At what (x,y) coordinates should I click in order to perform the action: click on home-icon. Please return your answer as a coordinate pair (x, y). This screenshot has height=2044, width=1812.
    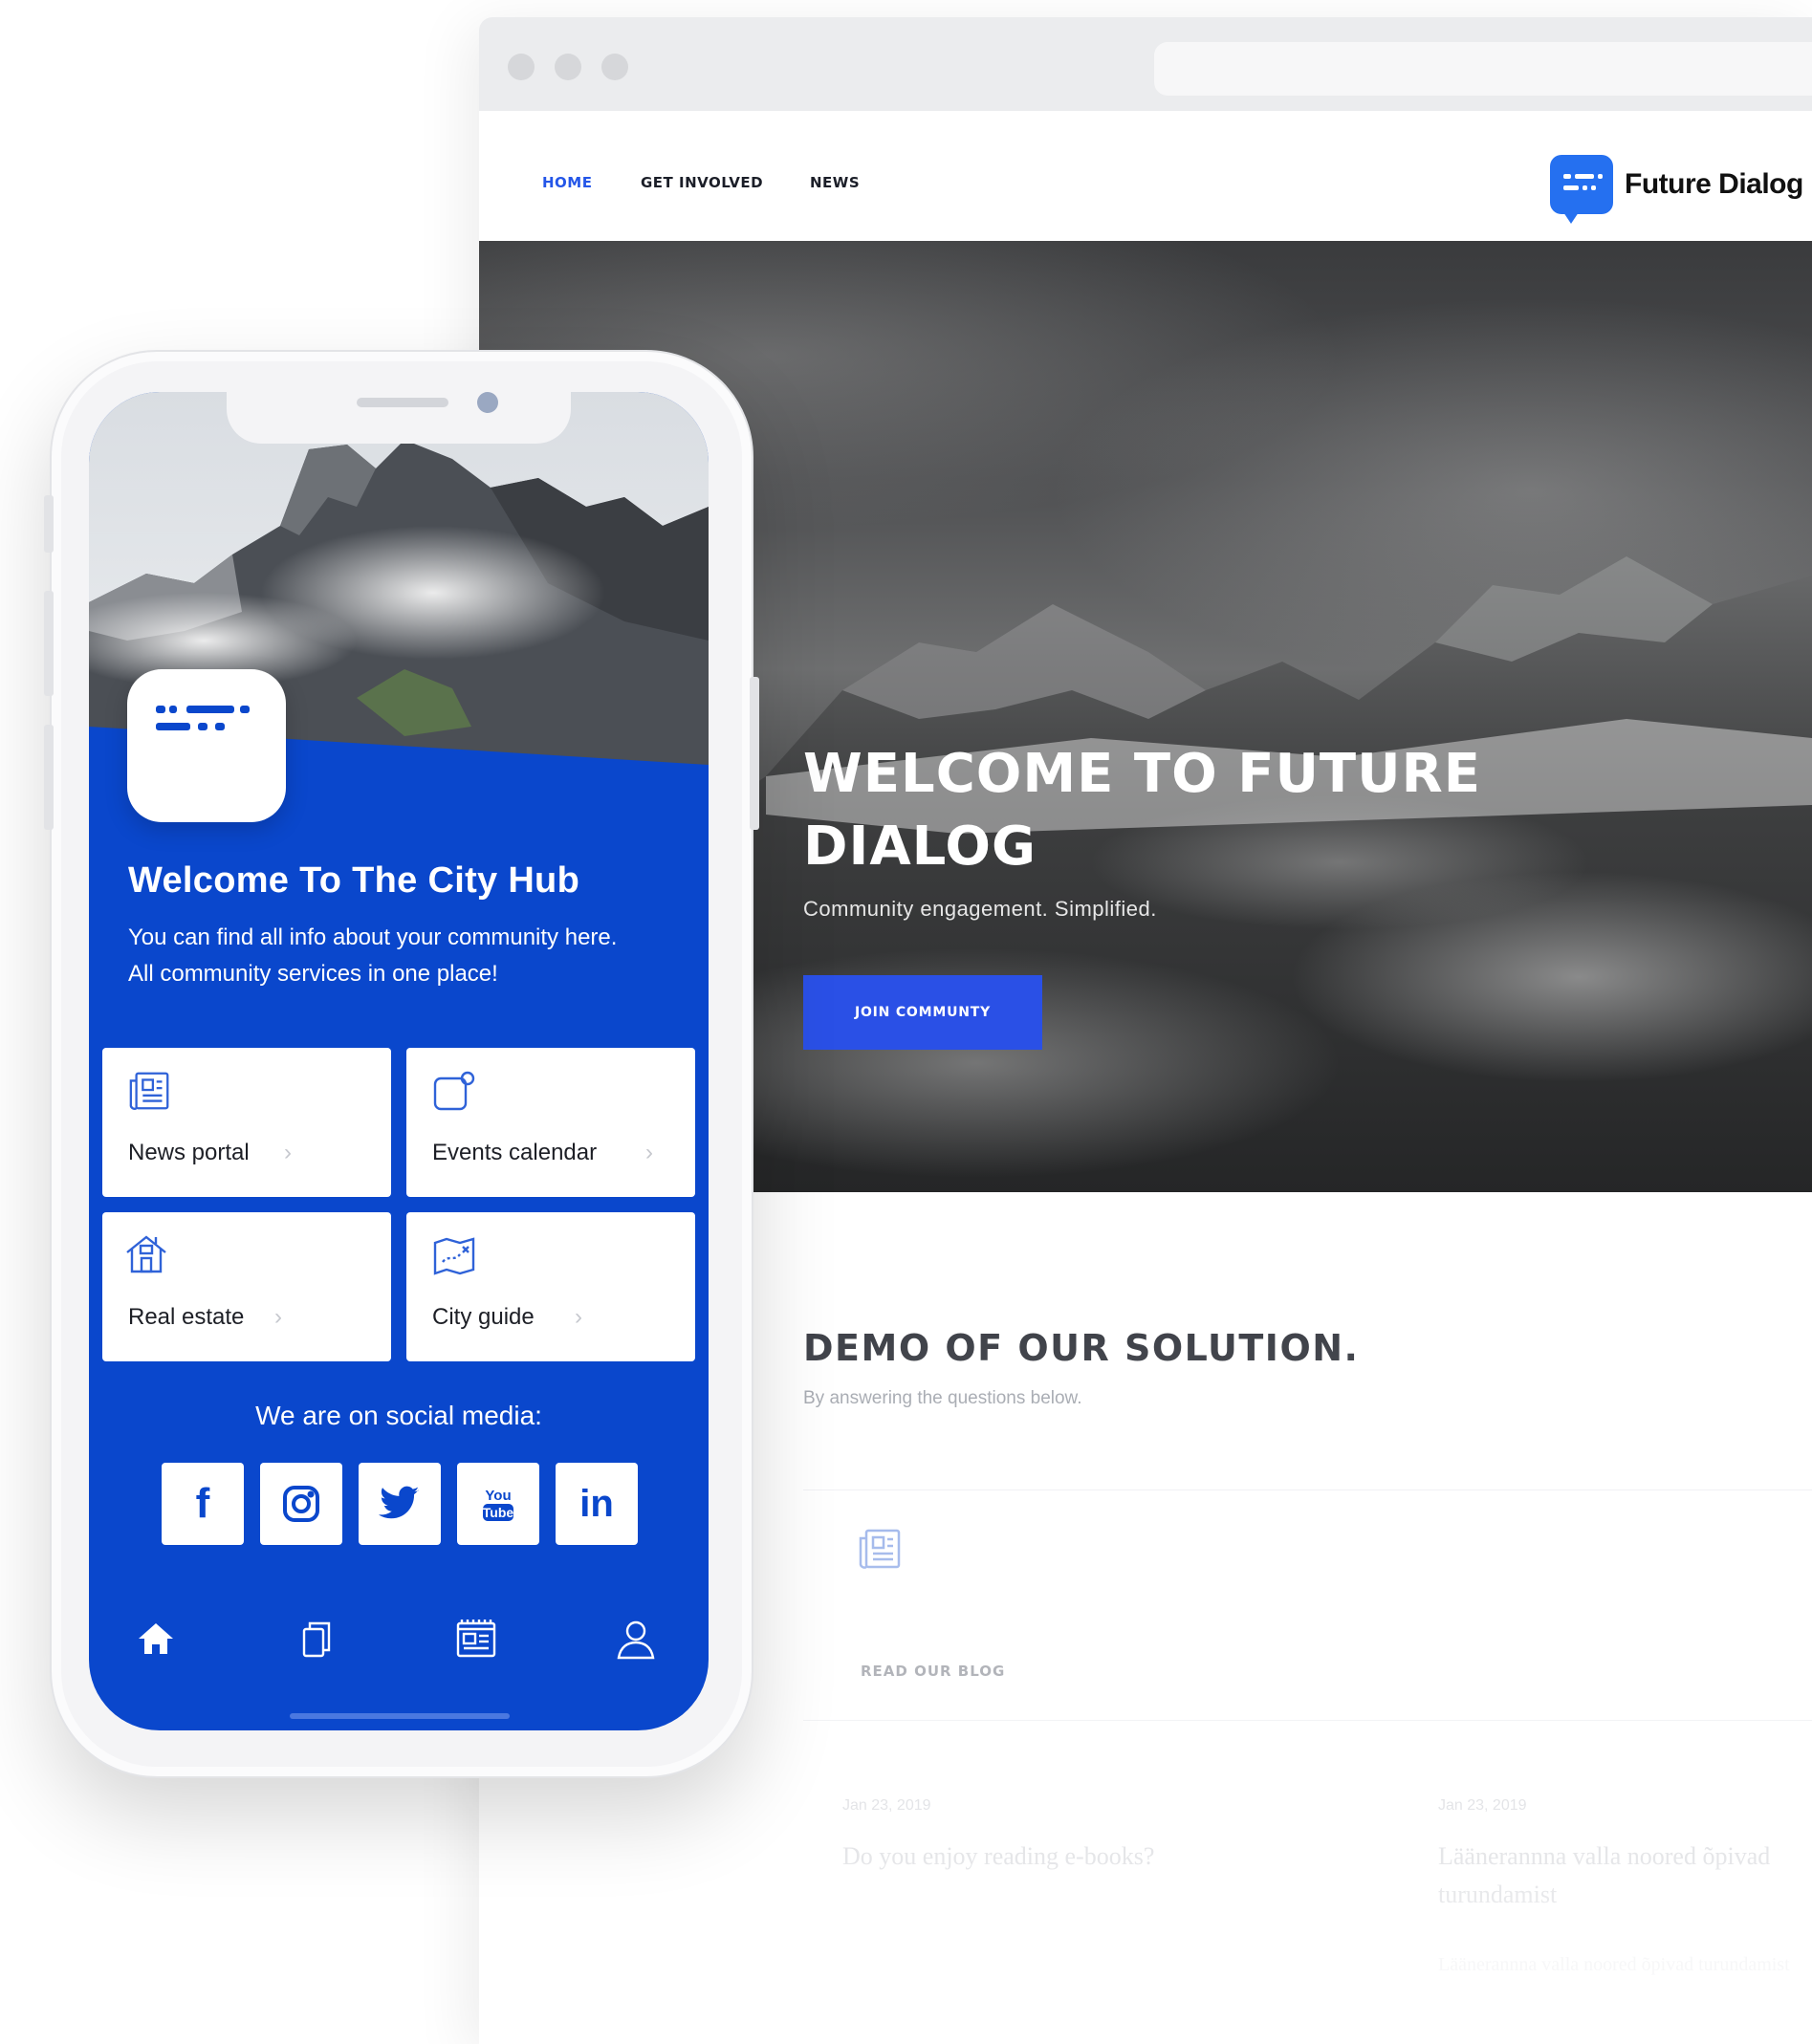
    Looking at the image, I should click on (156, 1641).